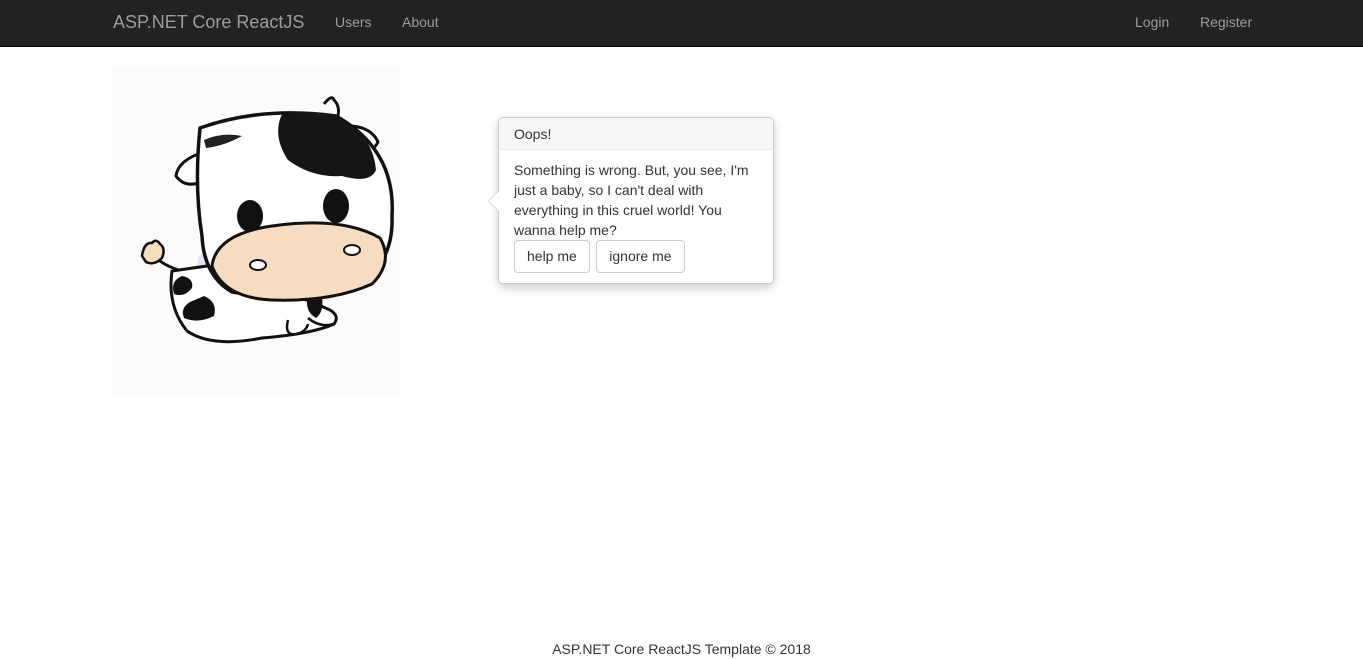  I want to click on cow-illustration, so click(256, 230).